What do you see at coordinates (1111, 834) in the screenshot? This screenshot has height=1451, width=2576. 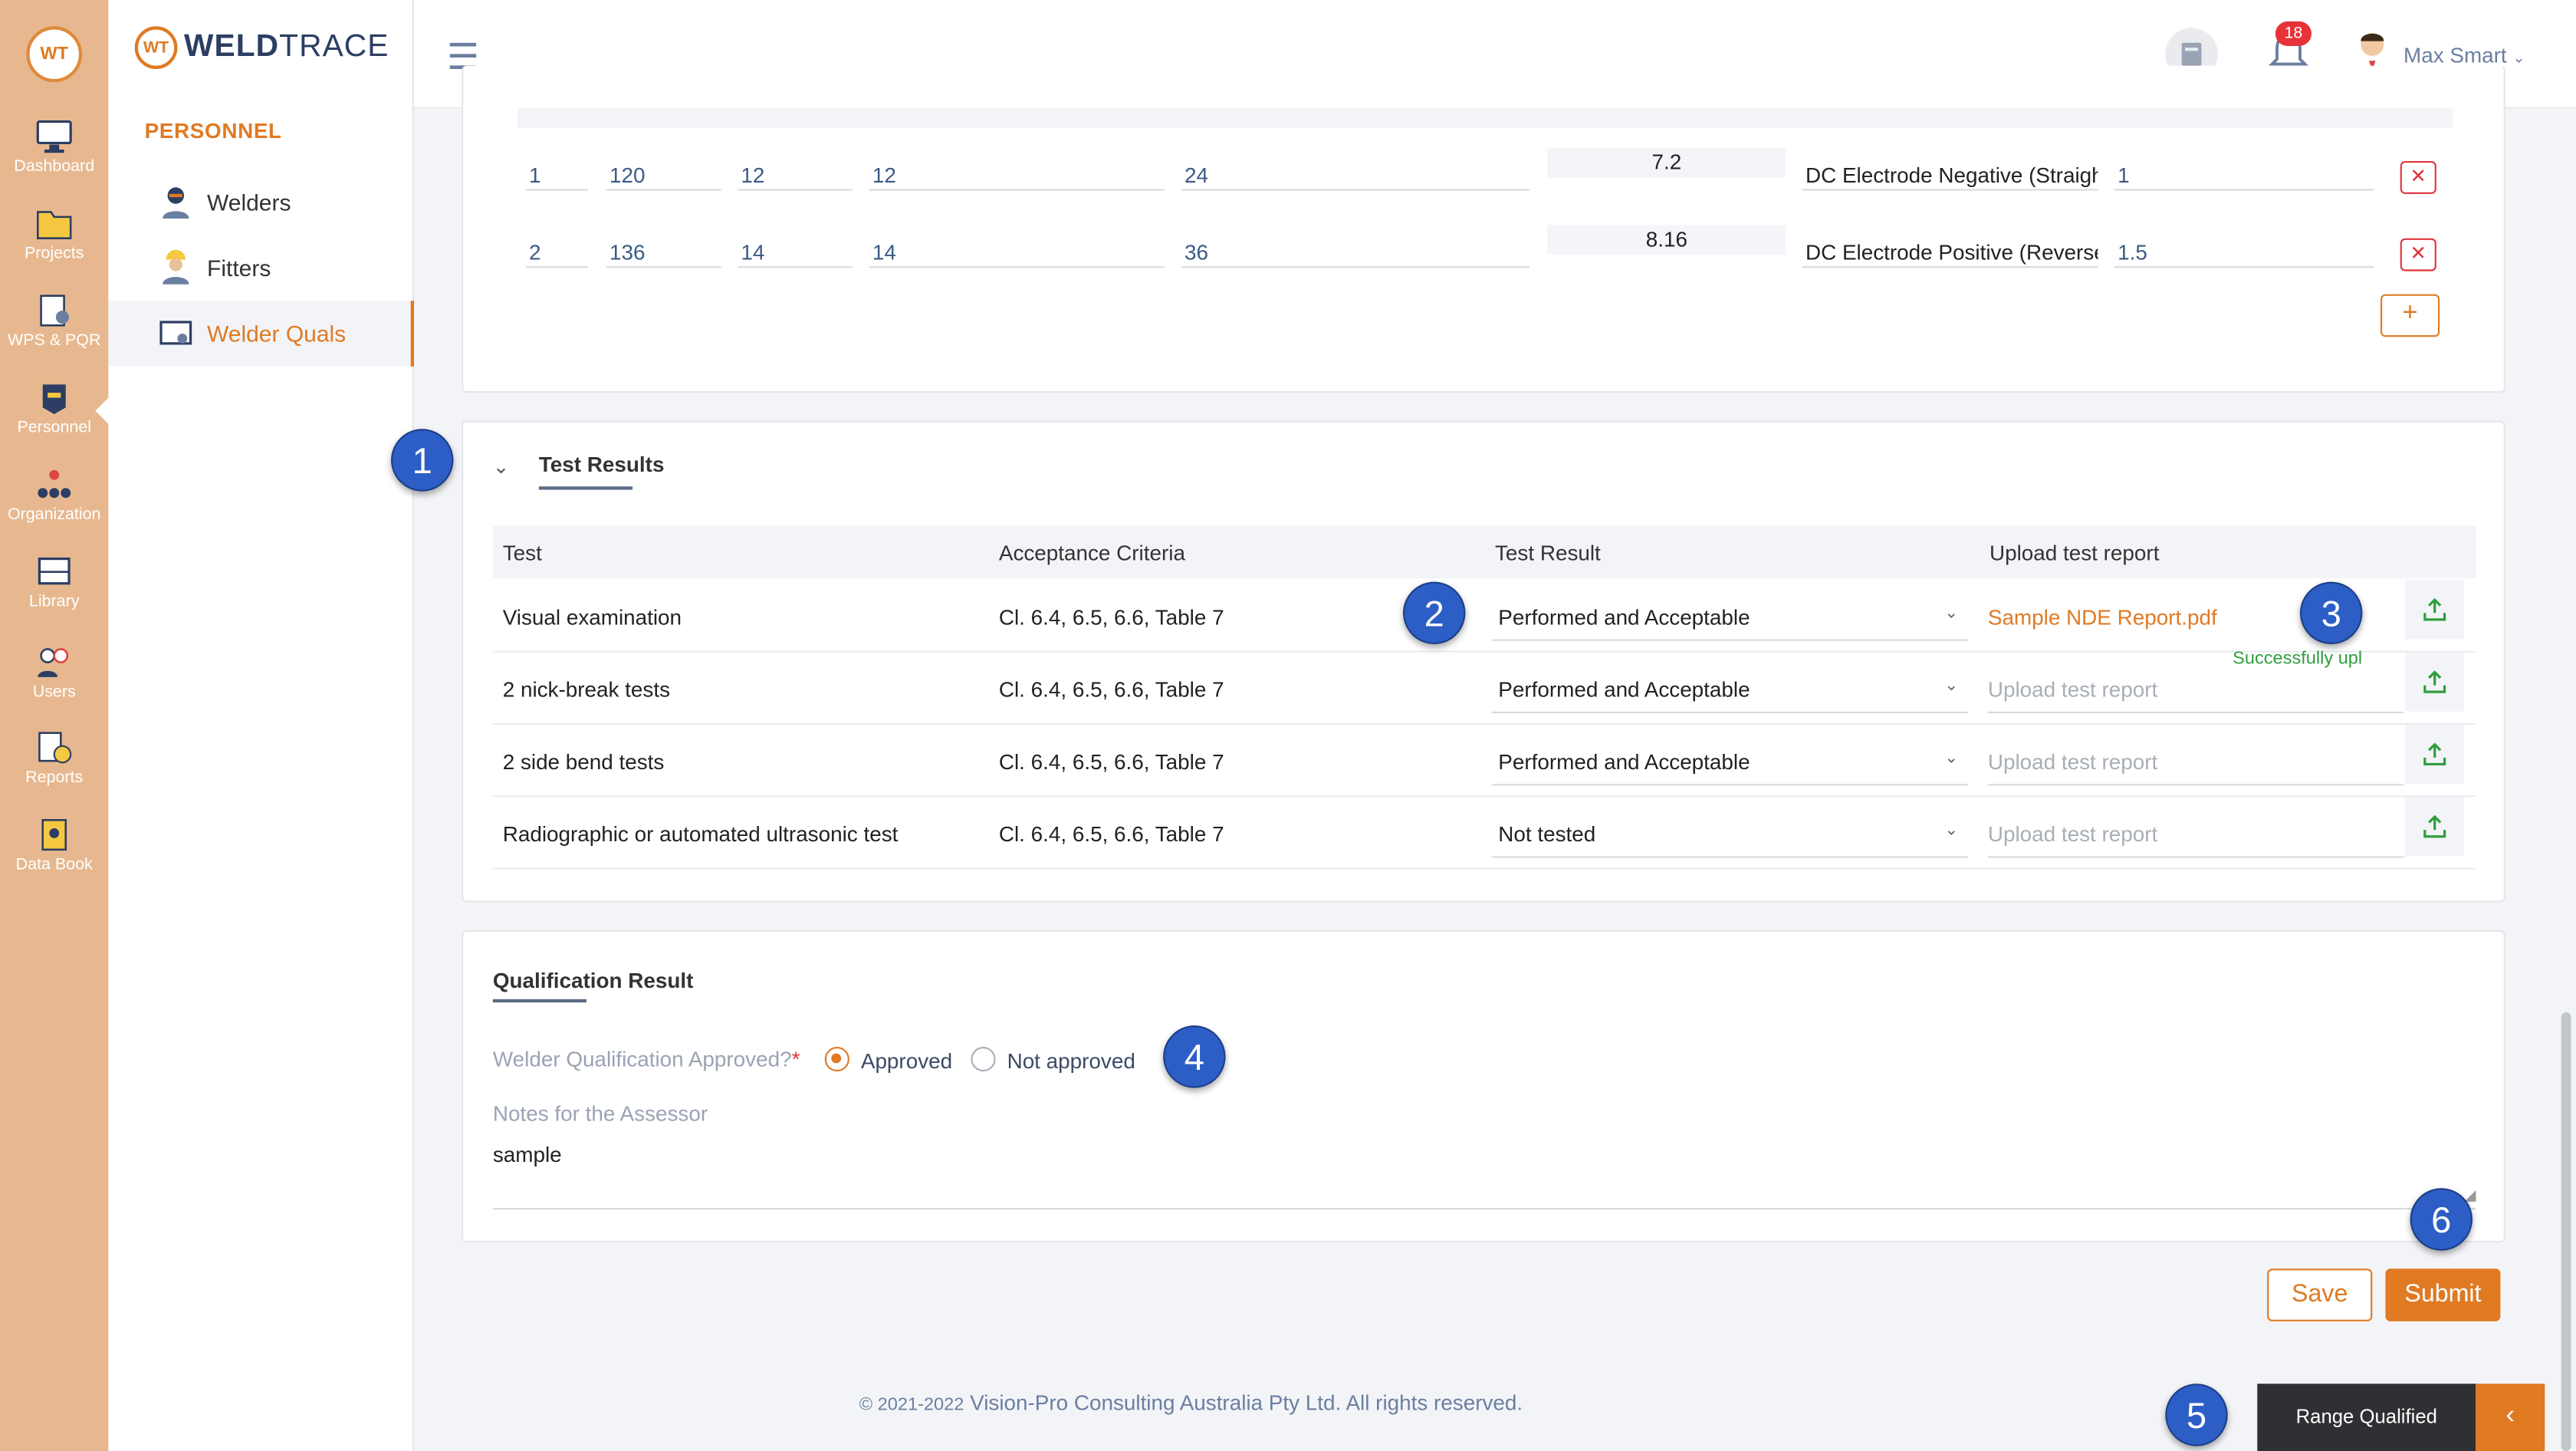 I see `acceptance-criteria: Cl. 6.4, 6.5, 6.6, Table 7` at bounding box center [1111, 834].